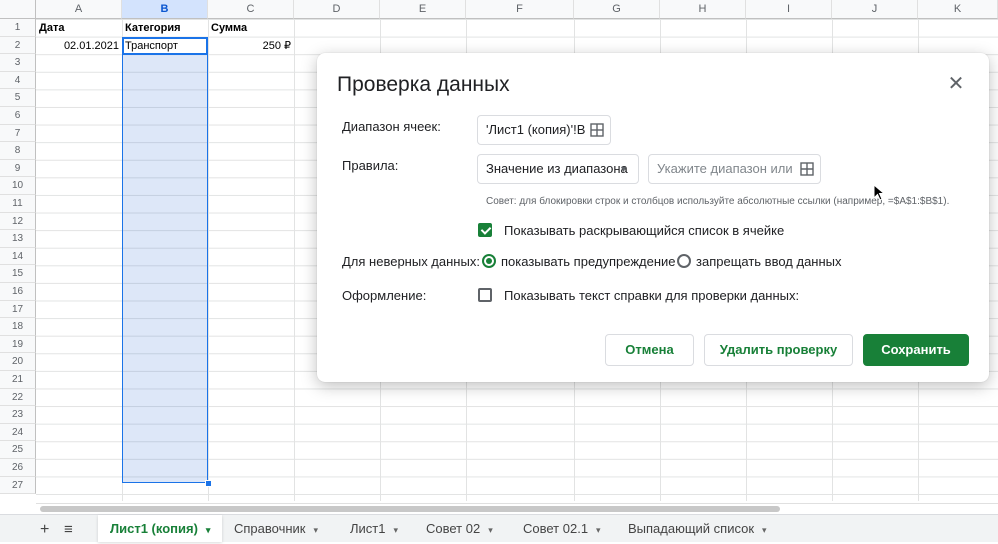  Describe the element at coordinates (18, 204) in the screenshot. I see `row-header: 11` at that location.